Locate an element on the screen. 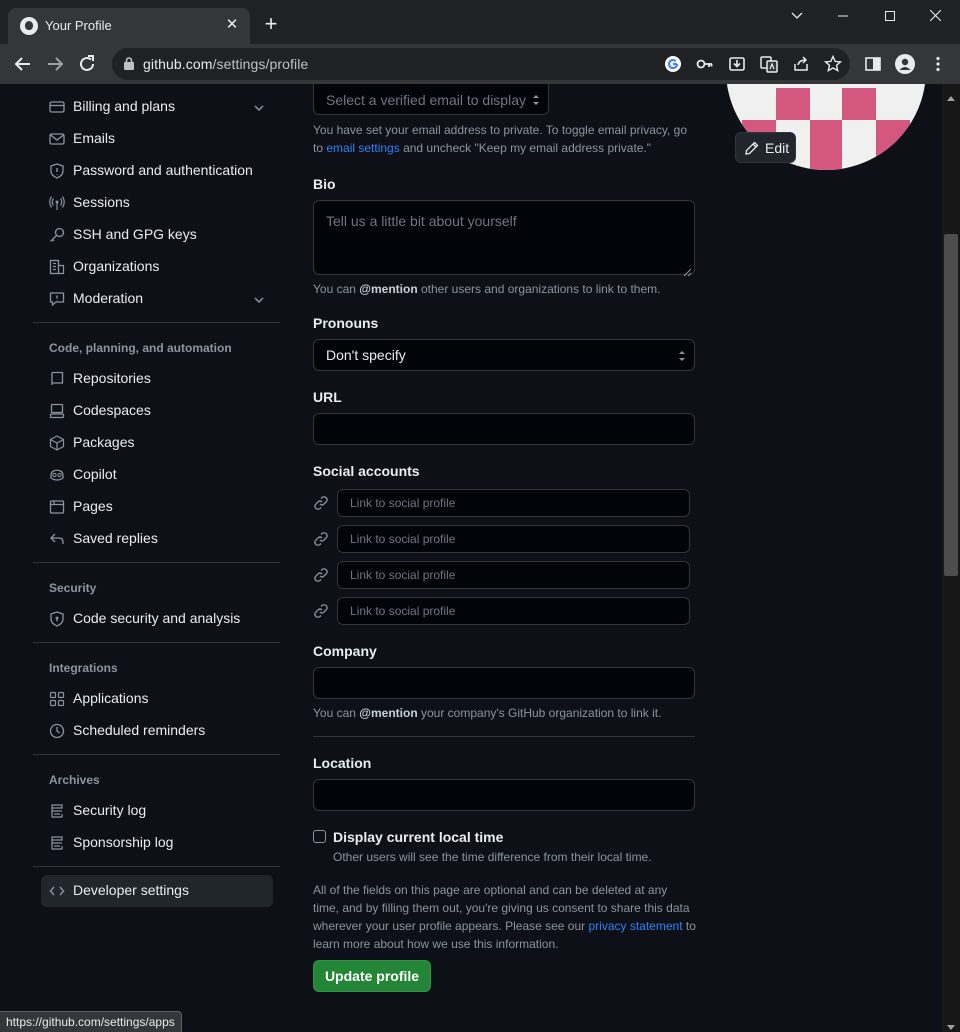 The width and height of the screenshot is (960, 1032). url-text: github.com/settings/profile is located at coordinates (225, 64).